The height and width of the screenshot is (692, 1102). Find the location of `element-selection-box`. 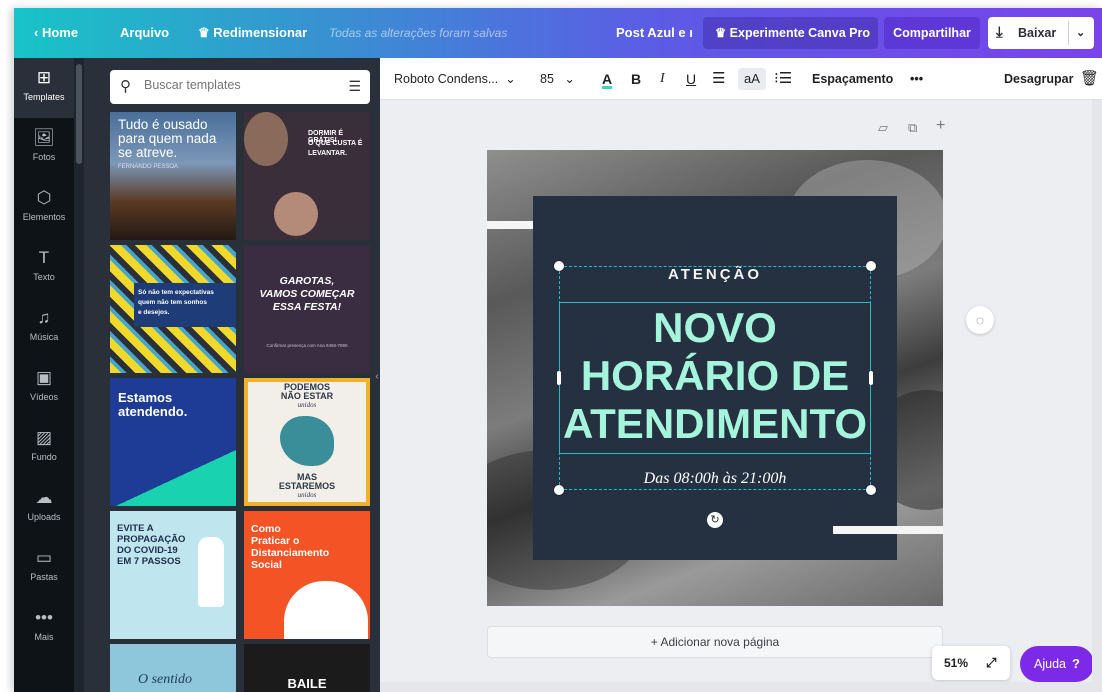

element-selection-box is located at coordinates (715, 378).